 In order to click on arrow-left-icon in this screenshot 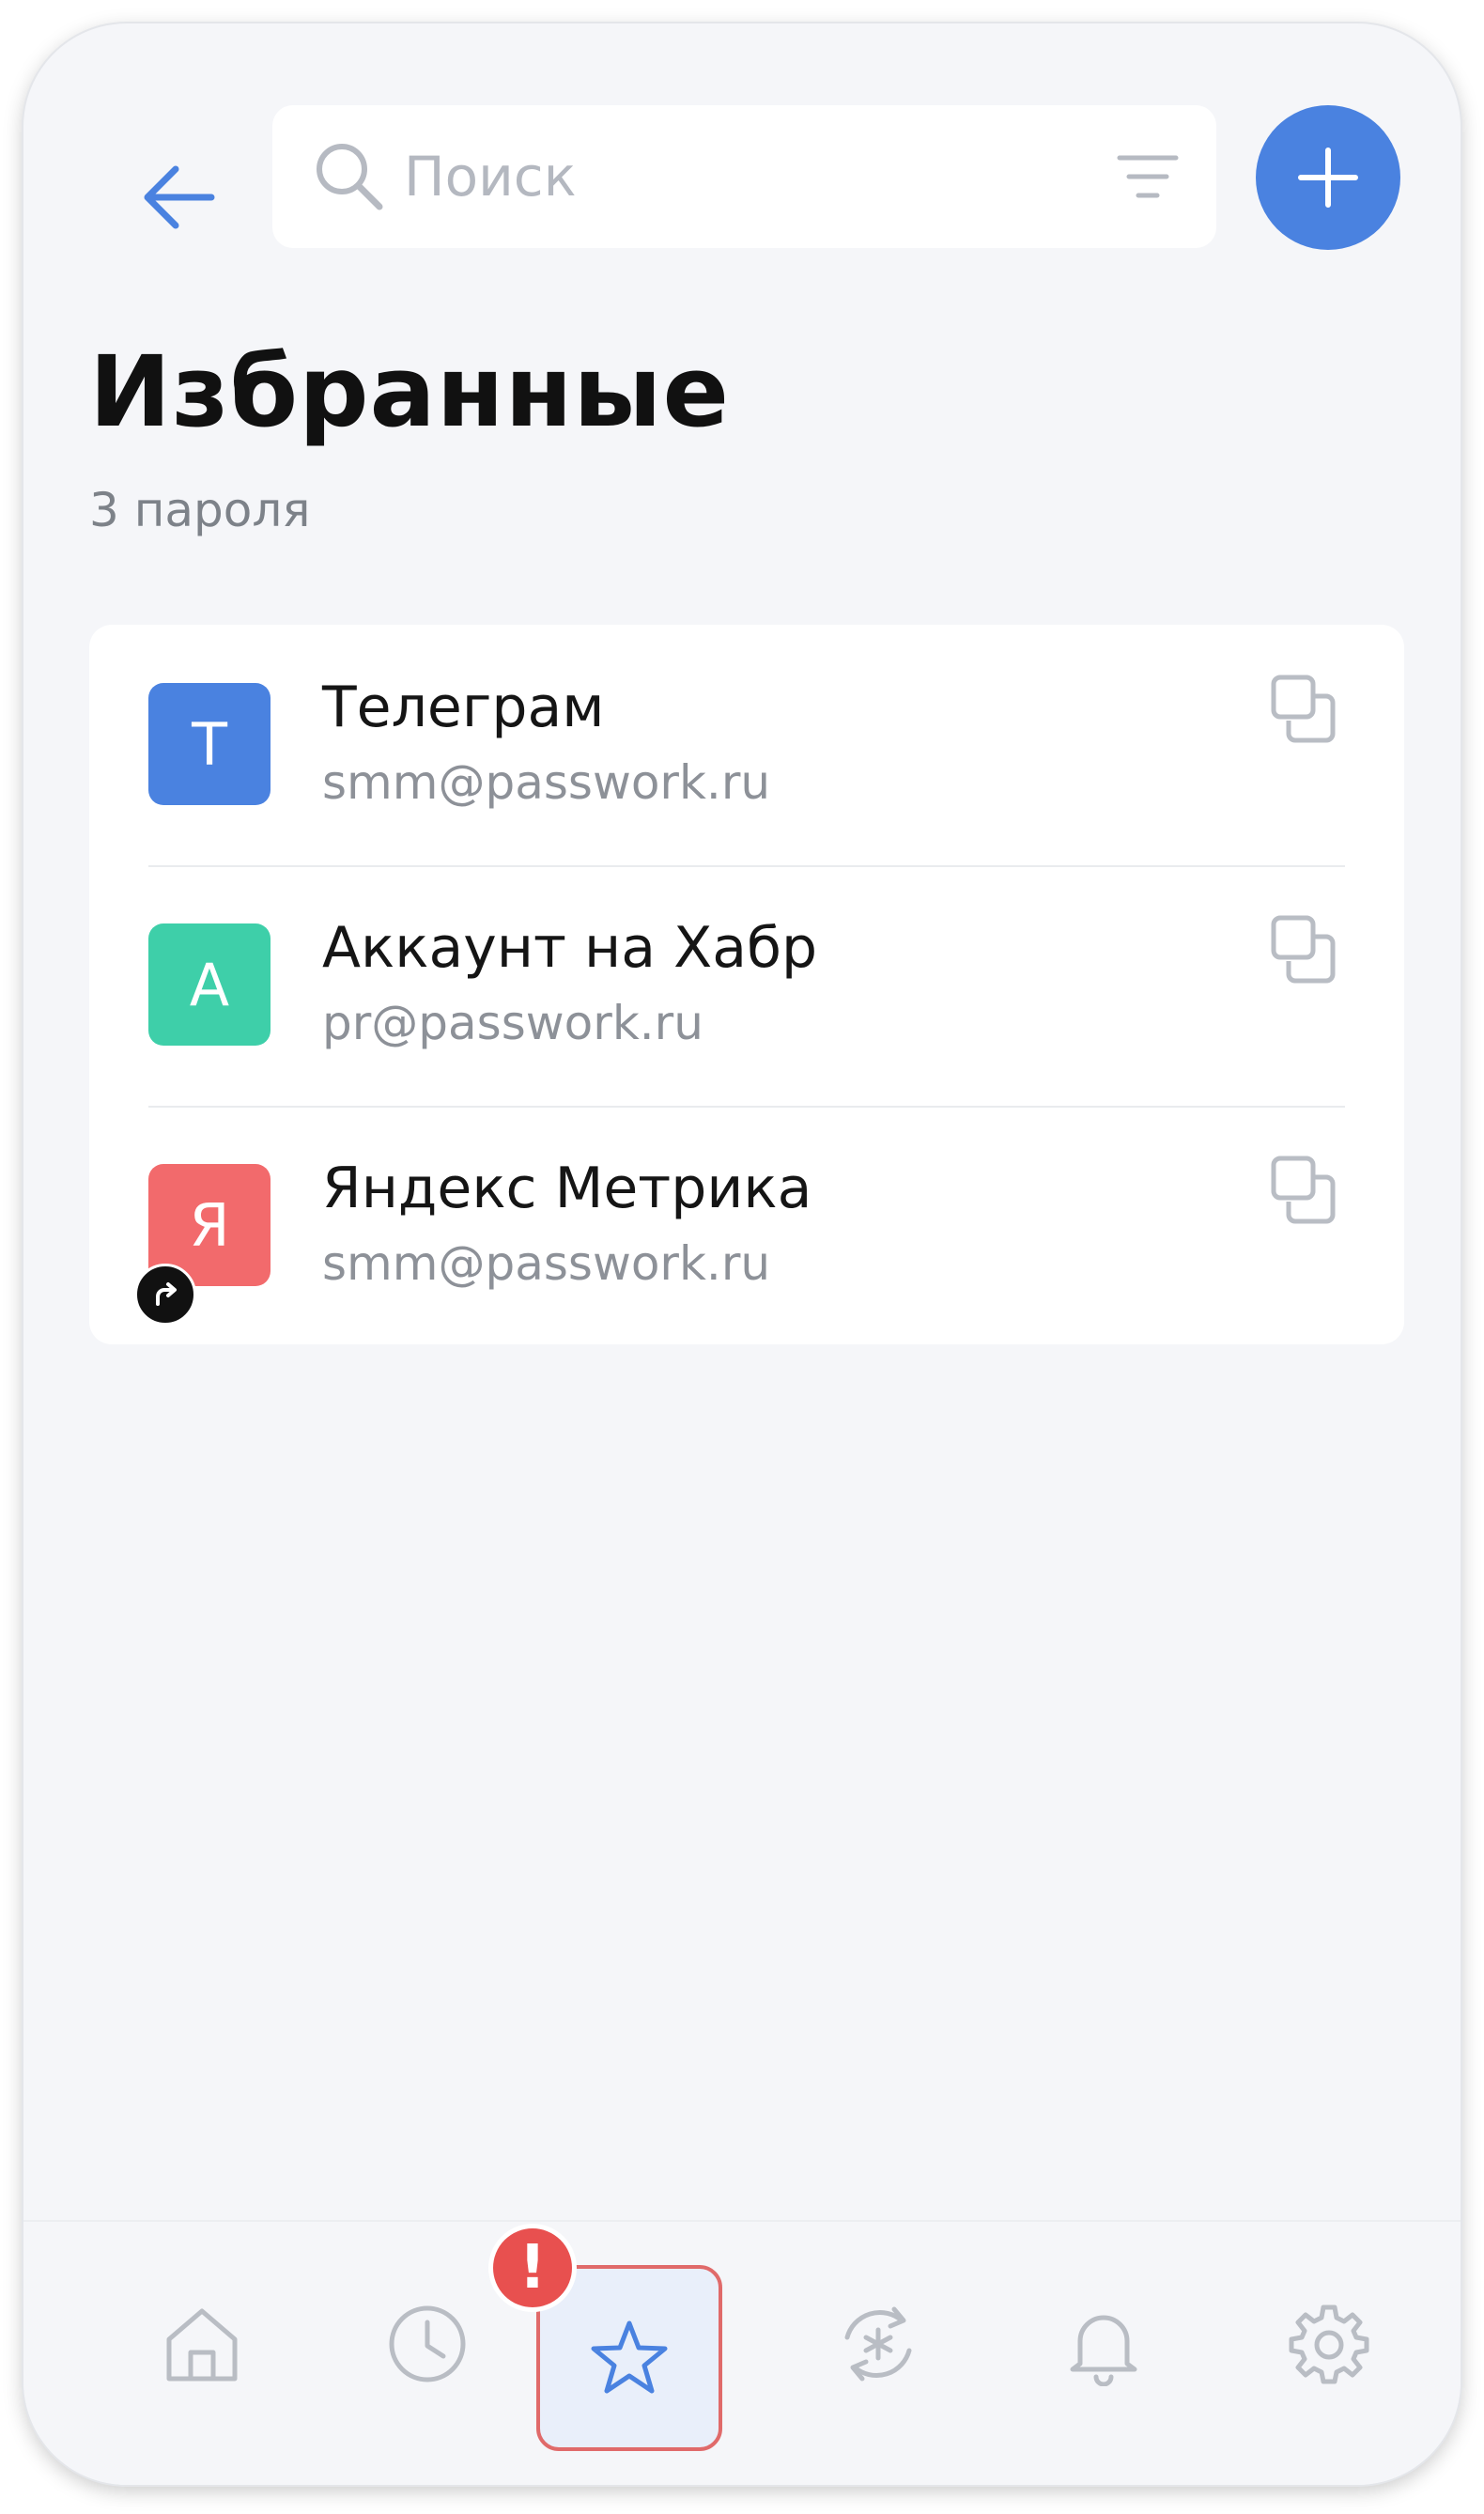, I will do `click(179, 197)`.